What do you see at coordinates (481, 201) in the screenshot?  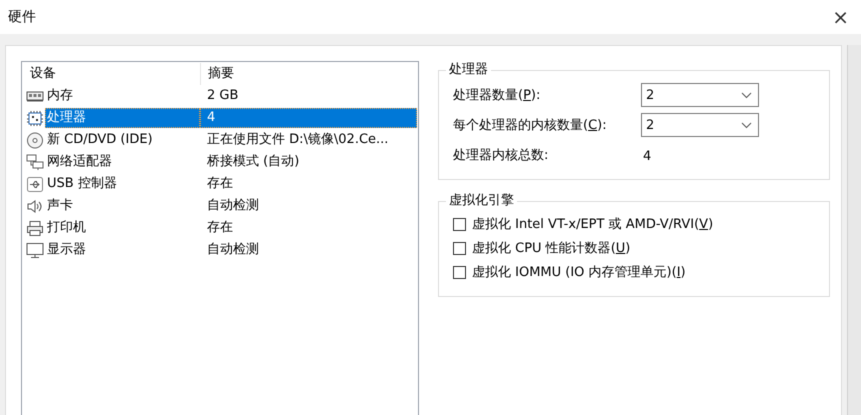 I see `group-title: 虚拟化引擎` at bounding box center [481, 201].